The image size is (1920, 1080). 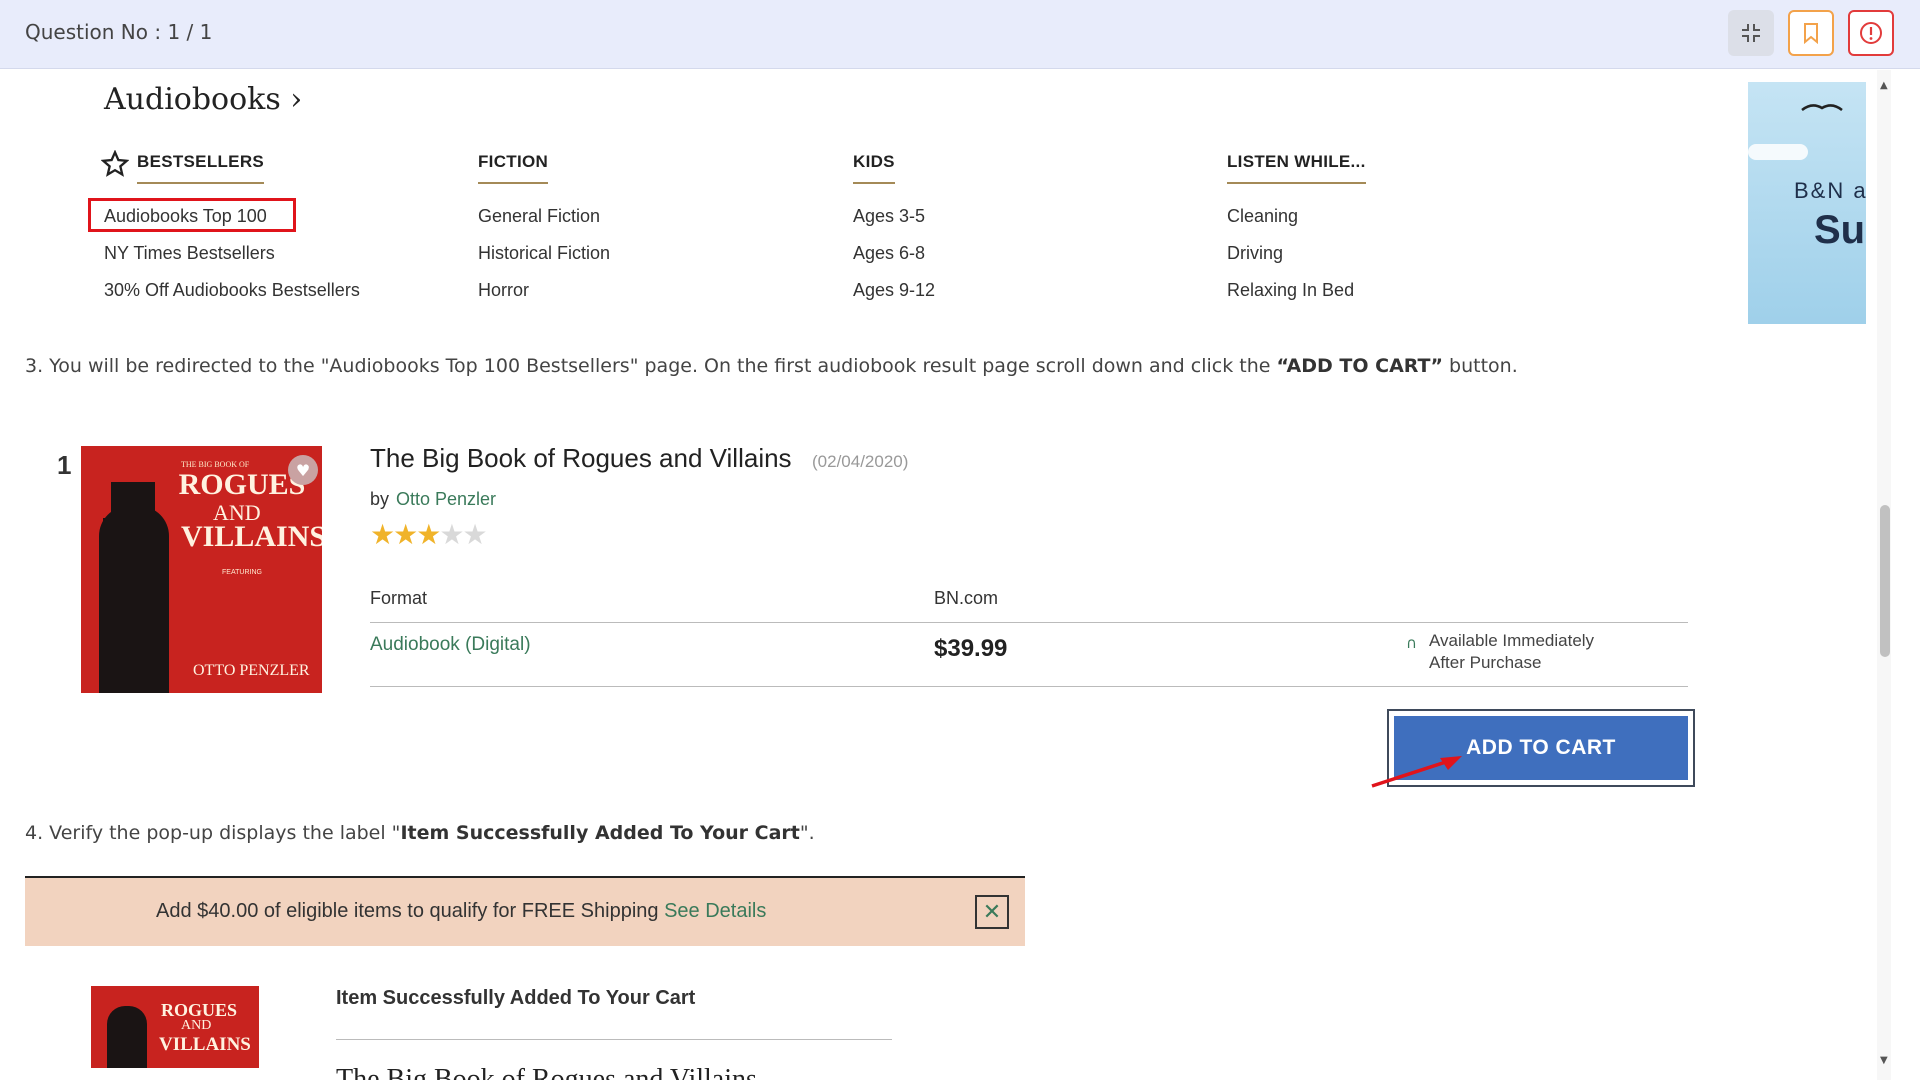 What do you see at coordinates (992, 912) in the screenshot?
I see `close-icon: ✕` at bounding box center [992, 912].